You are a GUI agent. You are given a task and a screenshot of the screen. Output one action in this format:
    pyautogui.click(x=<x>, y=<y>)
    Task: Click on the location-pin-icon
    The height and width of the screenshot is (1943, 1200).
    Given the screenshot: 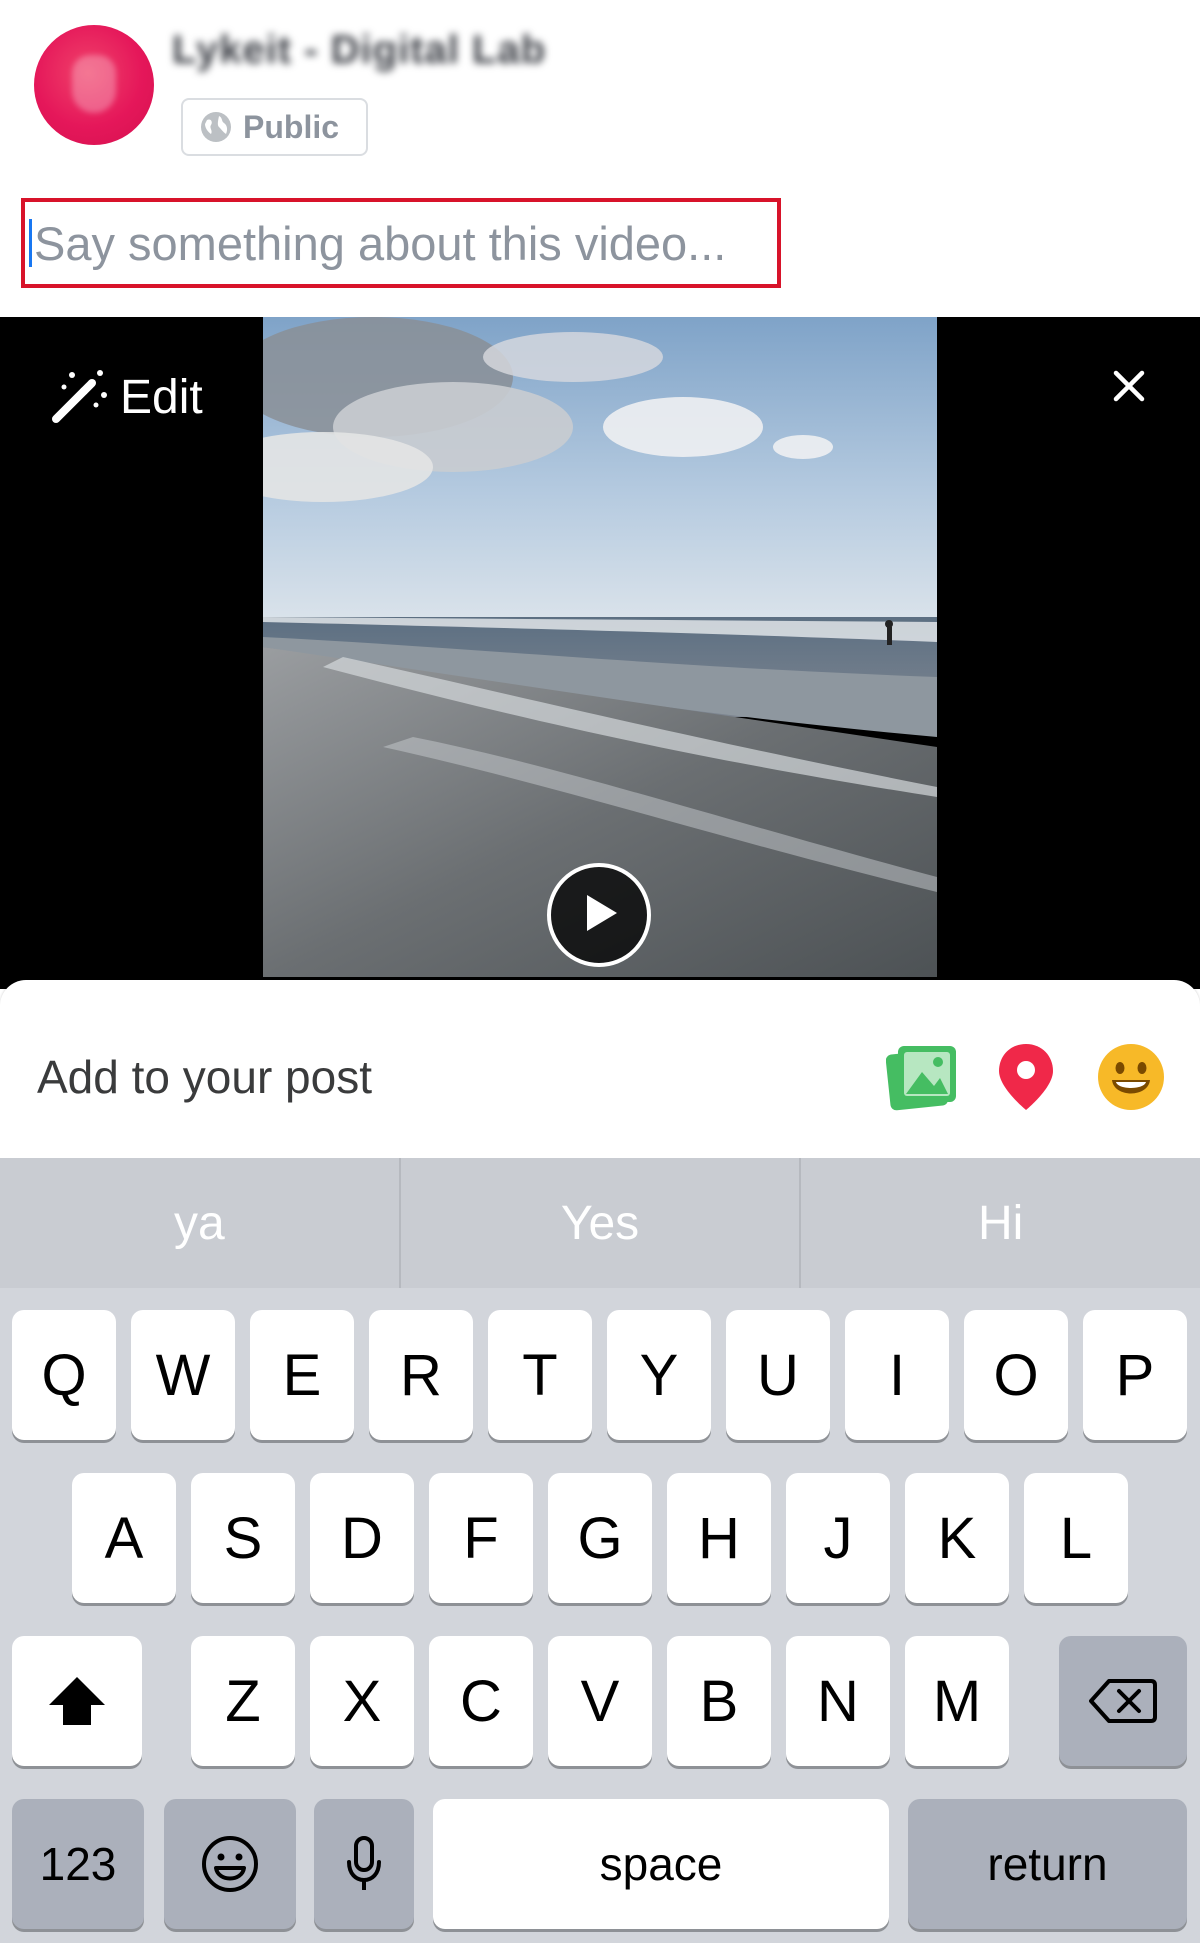 What is the action you would take?
    pyautogui.click(x=1026, y=1077)
    